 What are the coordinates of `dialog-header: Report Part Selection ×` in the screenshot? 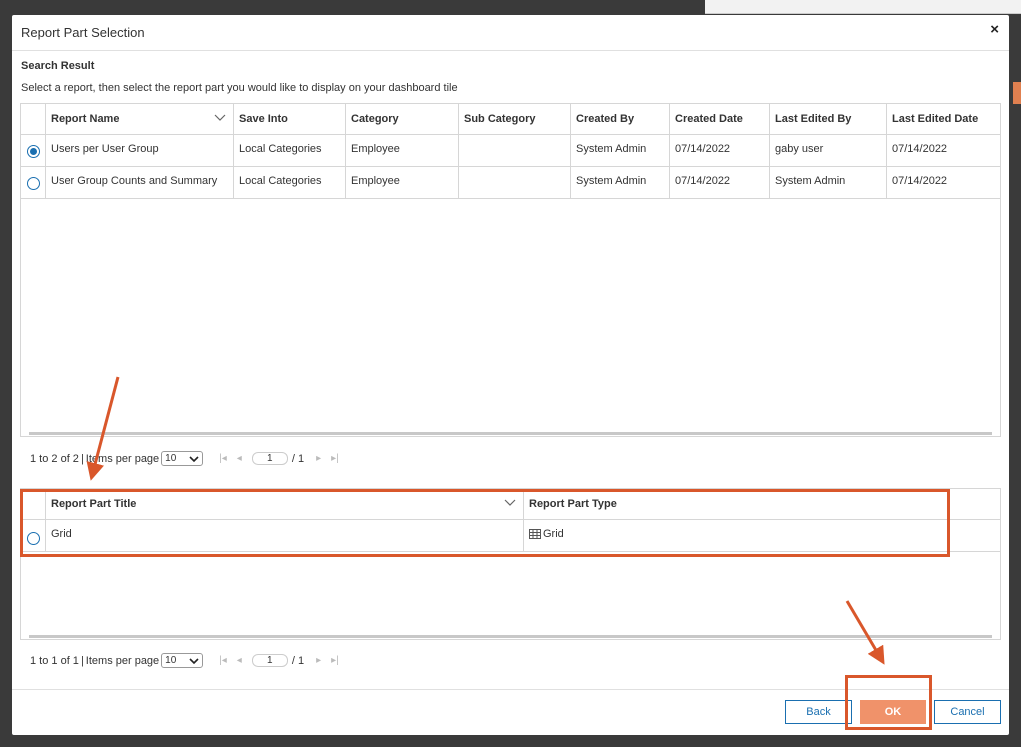 It's located at (510, 33).